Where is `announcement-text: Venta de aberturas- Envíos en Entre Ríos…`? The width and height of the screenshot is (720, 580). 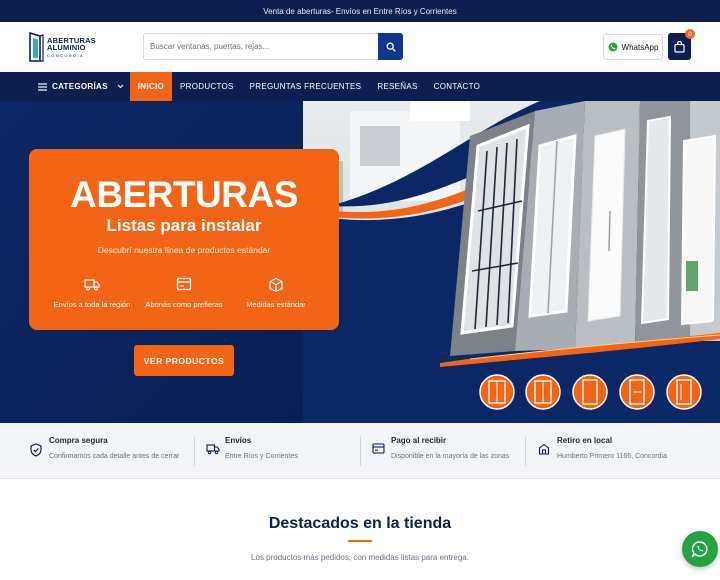 announcement-text: Venta de aberturas- Envíos en Entre Ríos… is located at coordinates (360, 11).